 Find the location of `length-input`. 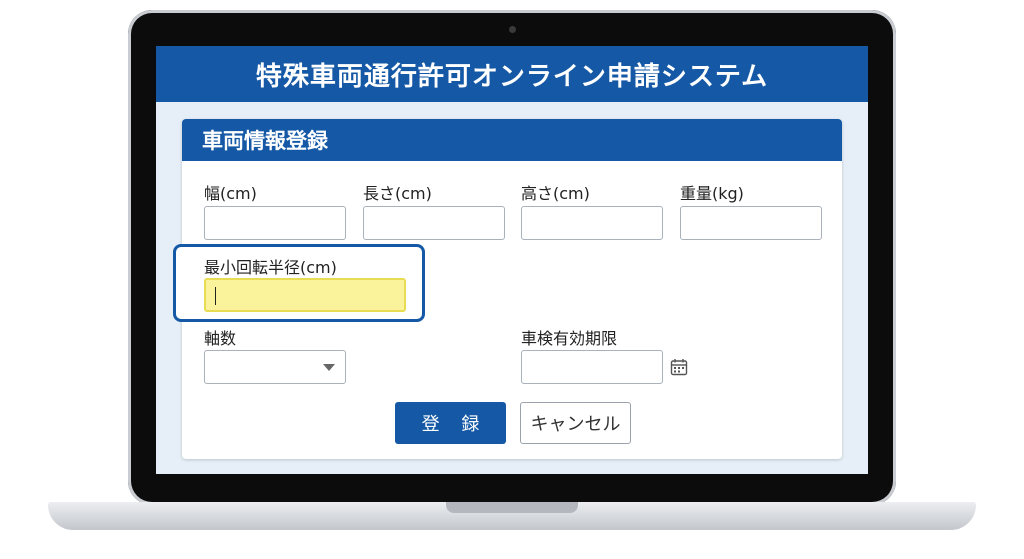

length-input is located at coordinates (434, 223).